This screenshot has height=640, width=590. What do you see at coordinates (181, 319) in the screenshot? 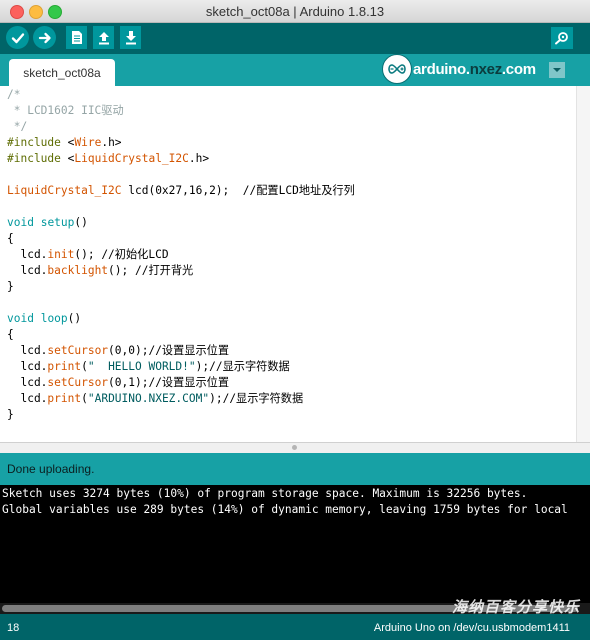
I see `code-line: void loop()` at bounding box center [181, 319].